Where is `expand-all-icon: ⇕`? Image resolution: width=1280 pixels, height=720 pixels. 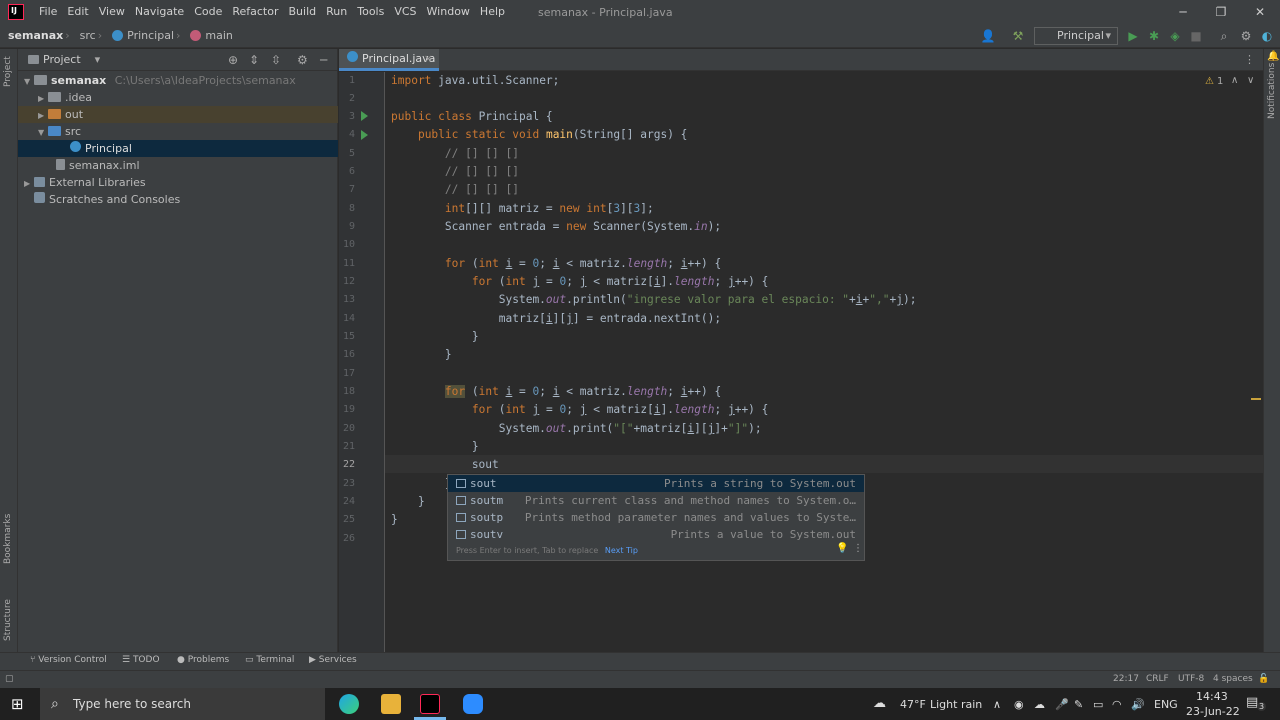
expand-all-icon: ⇕ is located at coordinates (254, 60).